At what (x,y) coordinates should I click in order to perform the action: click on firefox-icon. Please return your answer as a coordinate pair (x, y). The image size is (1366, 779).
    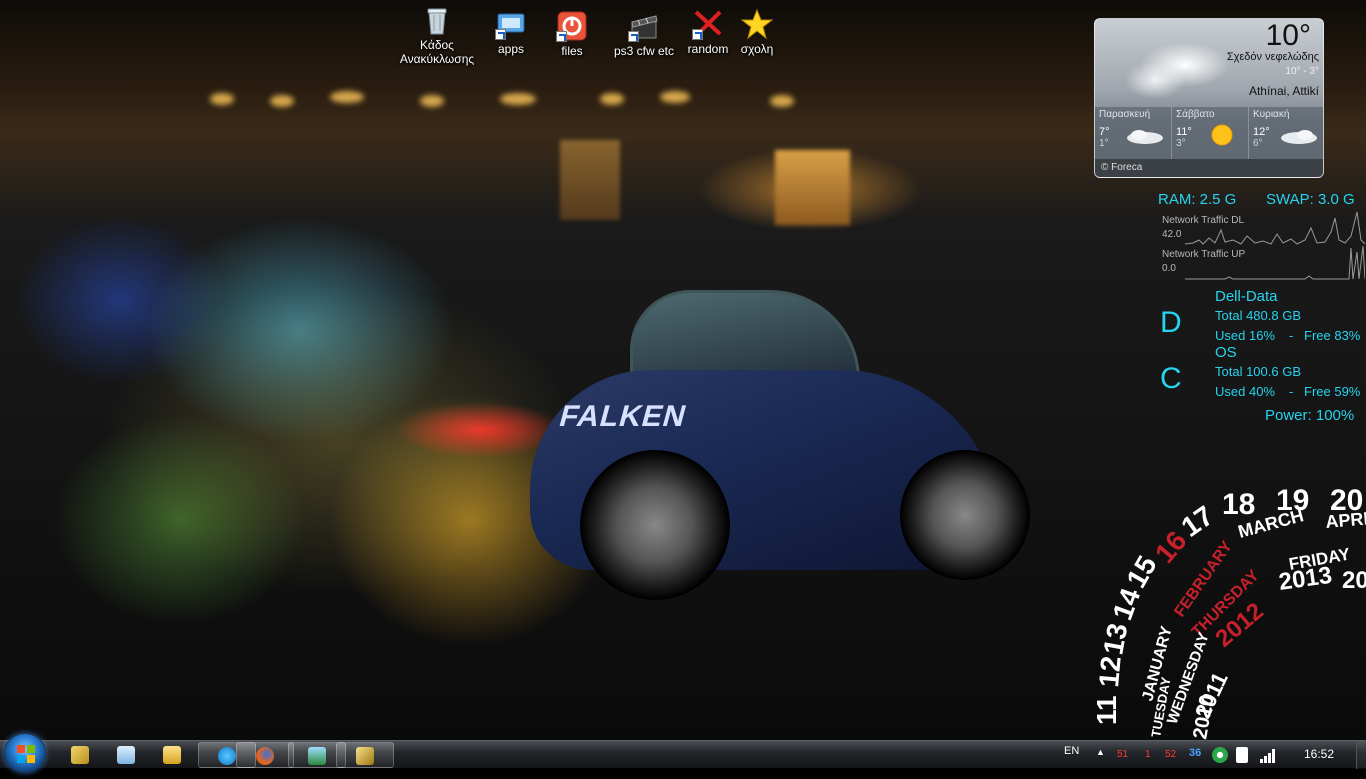
    Looking at the image, I should click on (265, 756).